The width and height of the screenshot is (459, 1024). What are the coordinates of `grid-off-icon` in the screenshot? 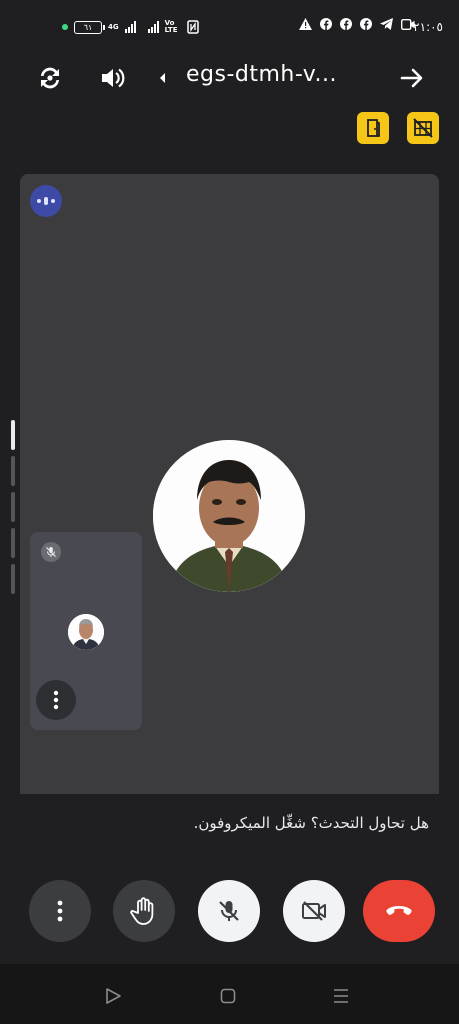 It's located at (423, 128).